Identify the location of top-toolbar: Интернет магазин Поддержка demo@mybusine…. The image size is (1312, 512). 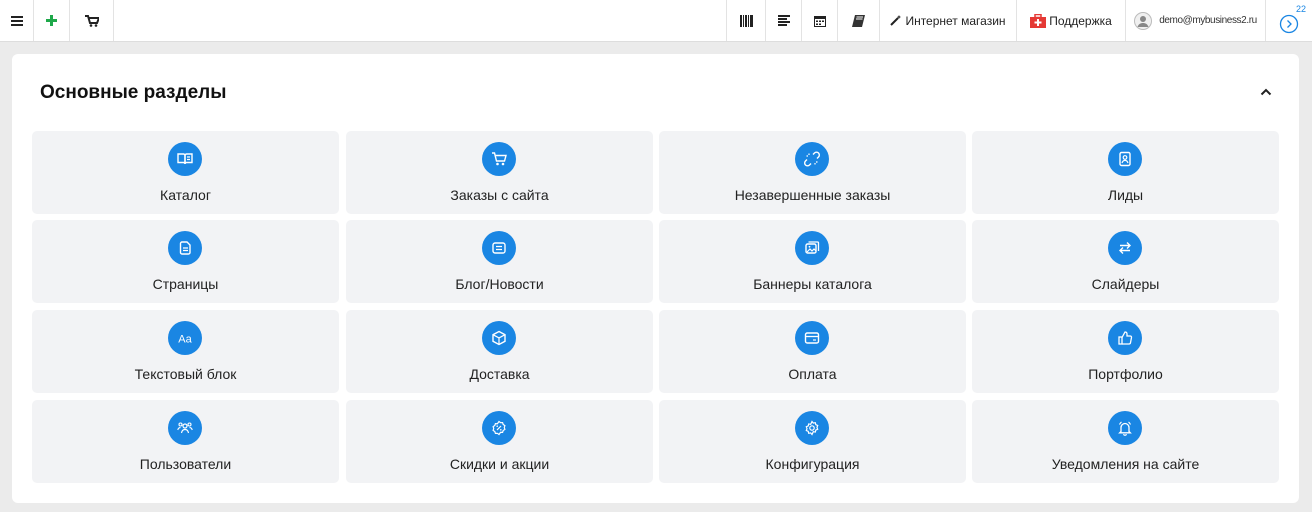
(656, 21).